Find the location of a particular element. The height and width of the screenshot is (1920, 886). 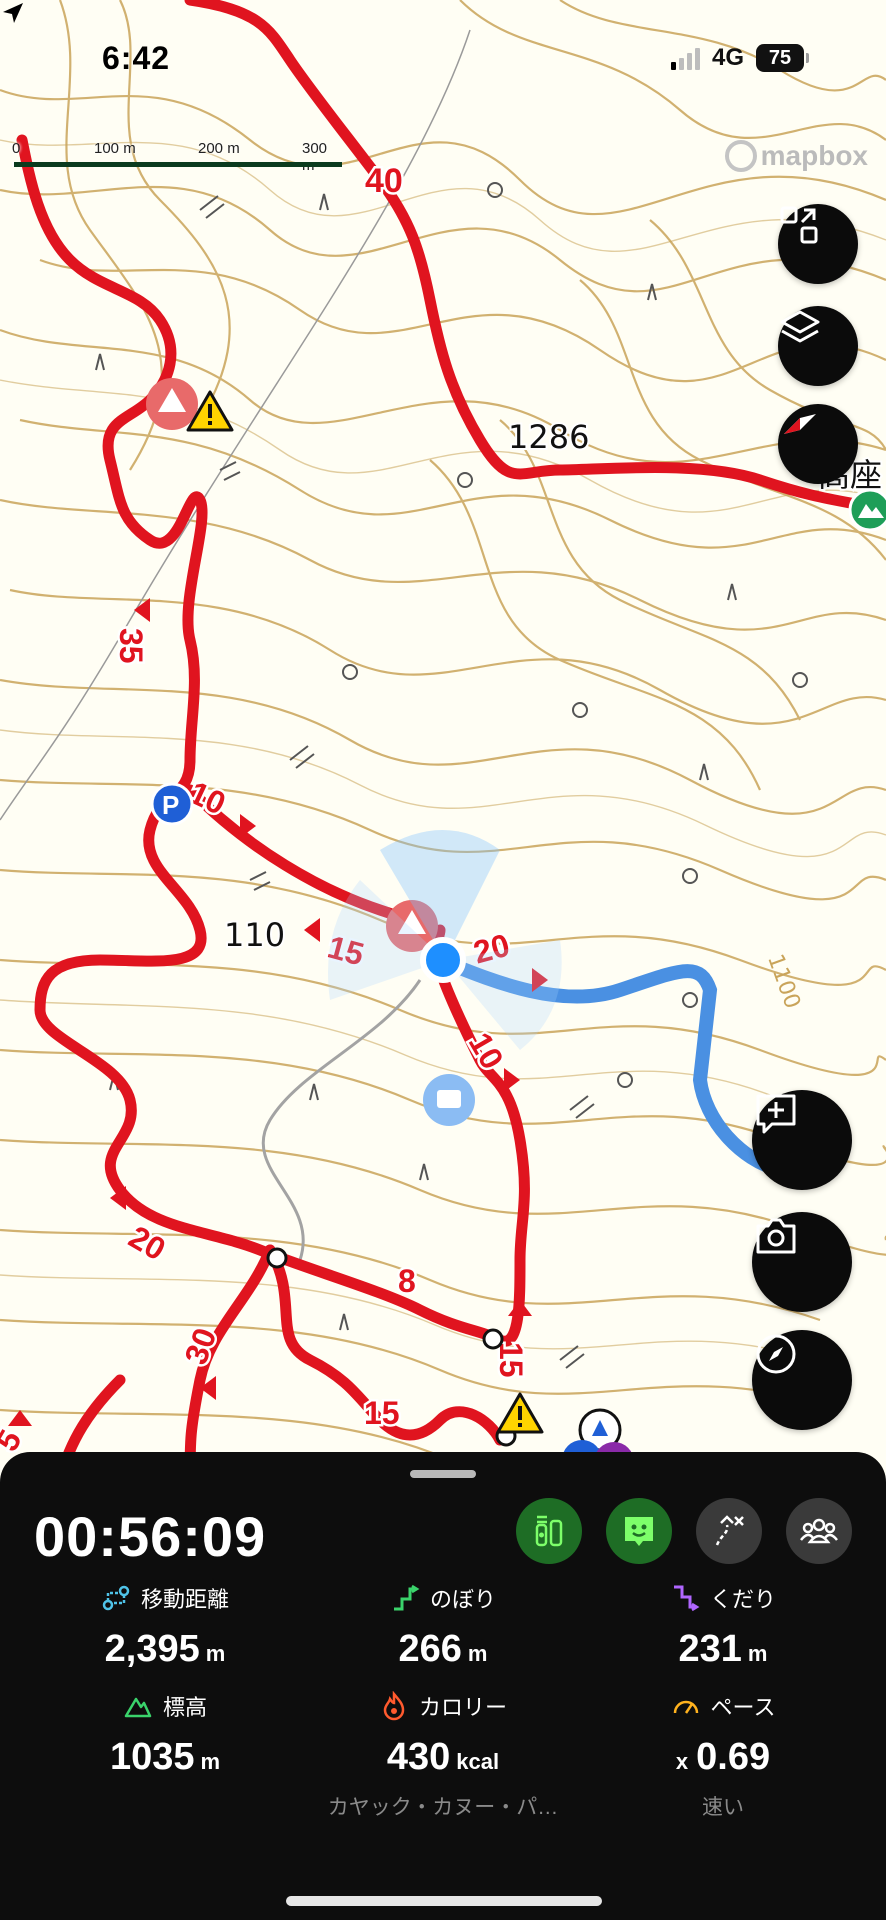

battery-level: 75 is located at coordinates (780, 57).